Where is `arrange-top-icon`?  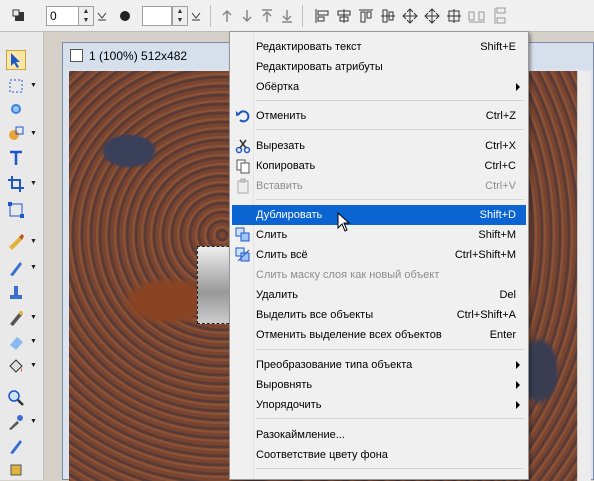 arrange-top-icon is located at coordinates (267, 16).